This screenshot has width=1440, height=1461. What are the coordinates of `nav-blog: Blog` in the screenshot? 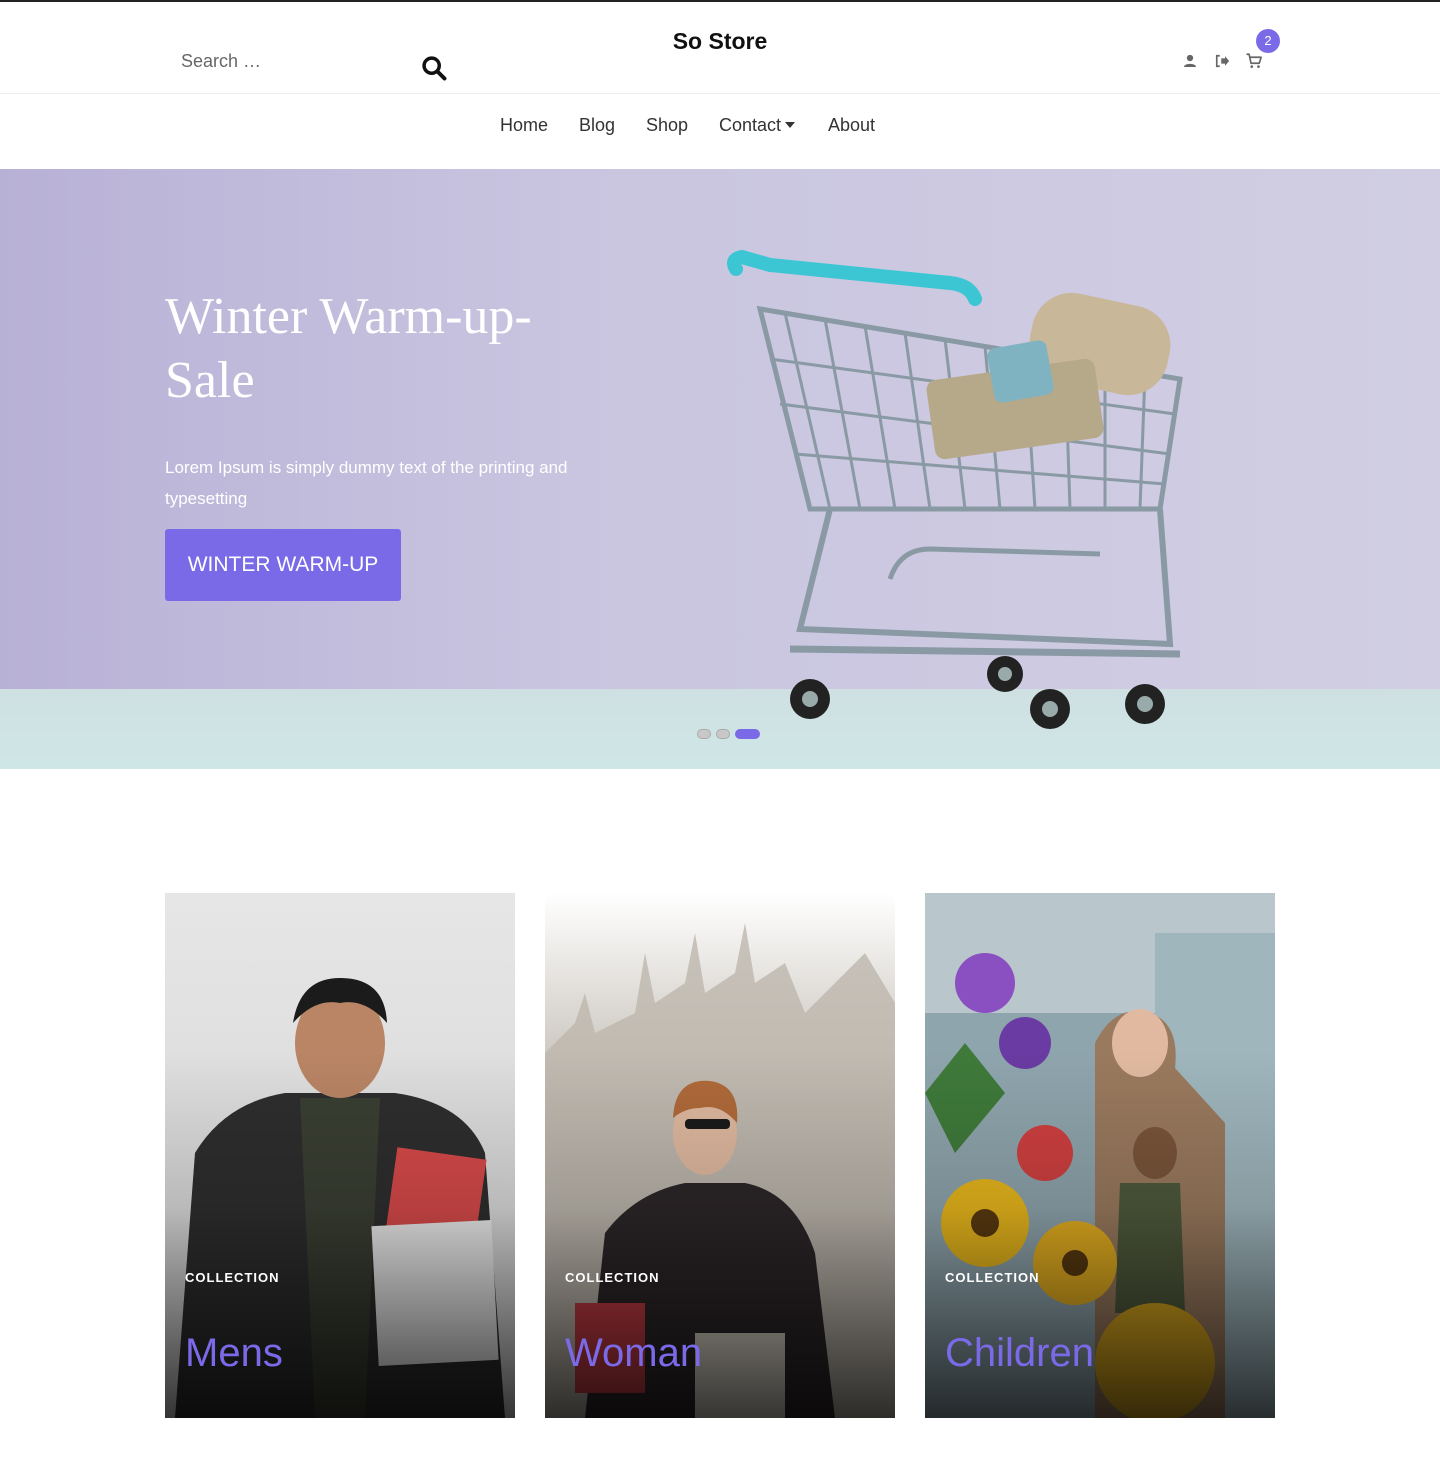 It's located at (597, 125).